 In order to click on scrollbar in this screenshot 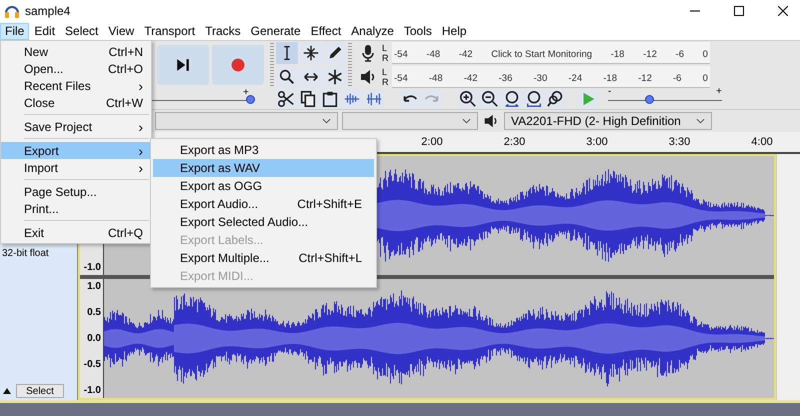, I will do `click(788, 277)`.